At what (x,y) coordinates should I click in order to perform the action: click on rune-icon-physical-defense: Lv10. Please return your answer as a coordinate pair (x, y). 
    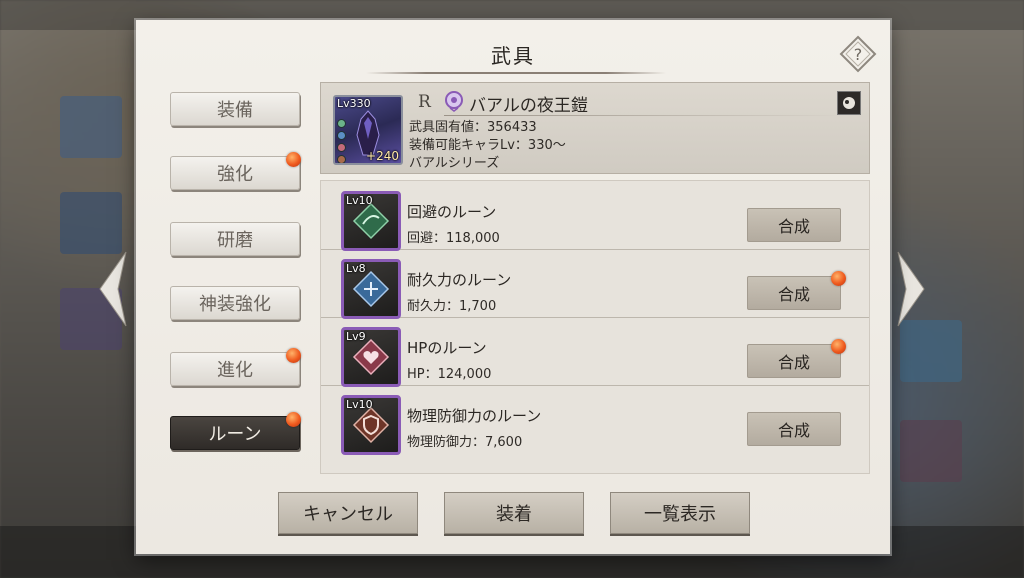
    Looking at the image, I should click on (371, 425).